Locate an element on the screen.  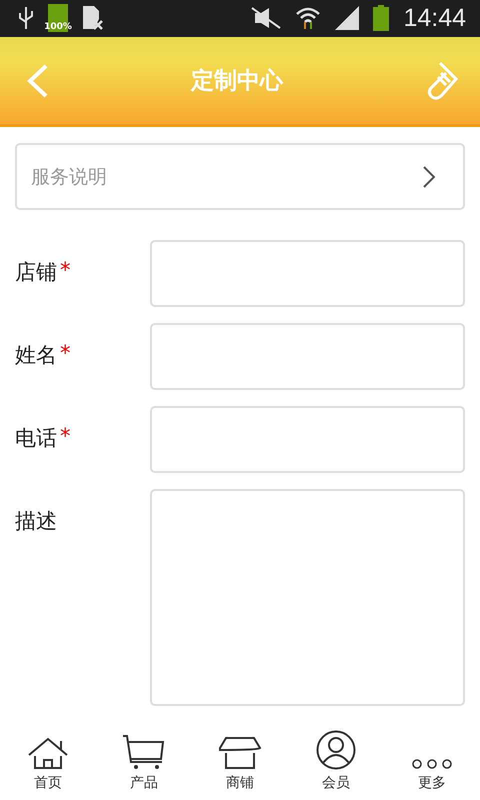
field-label: 电话 is located at coordinates (36, 438).